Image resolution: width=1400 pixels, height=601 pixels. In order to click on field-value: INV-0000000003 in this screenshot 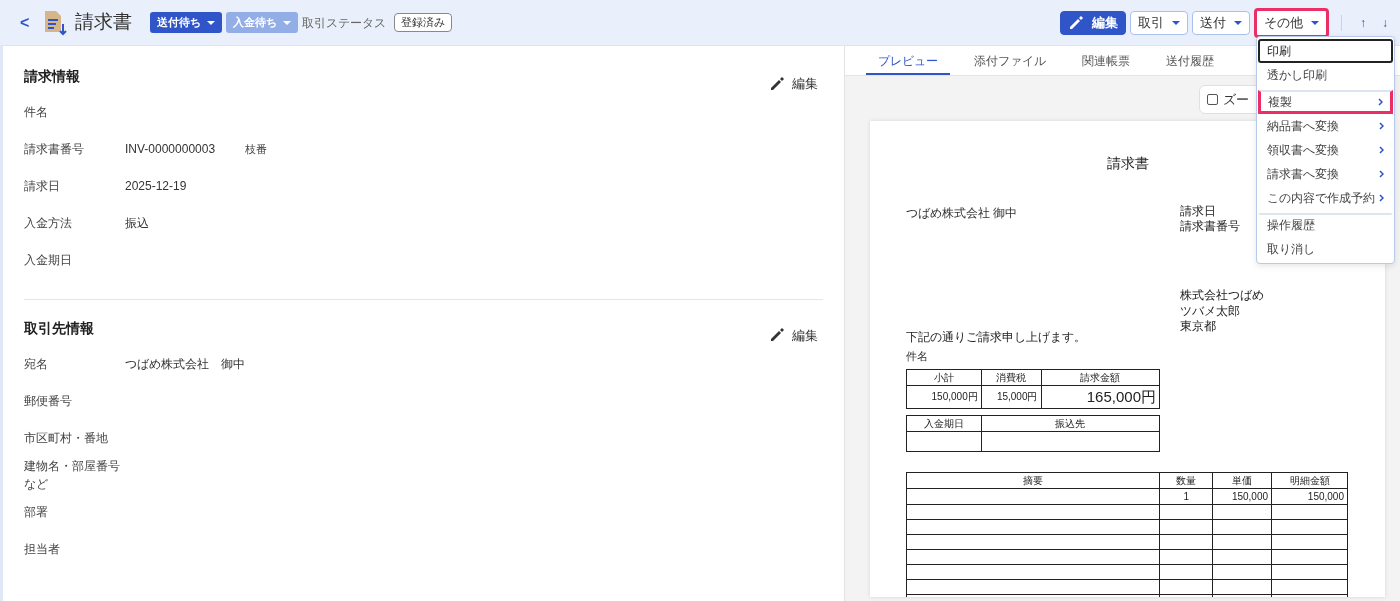, I will do `click(170, 149)`.